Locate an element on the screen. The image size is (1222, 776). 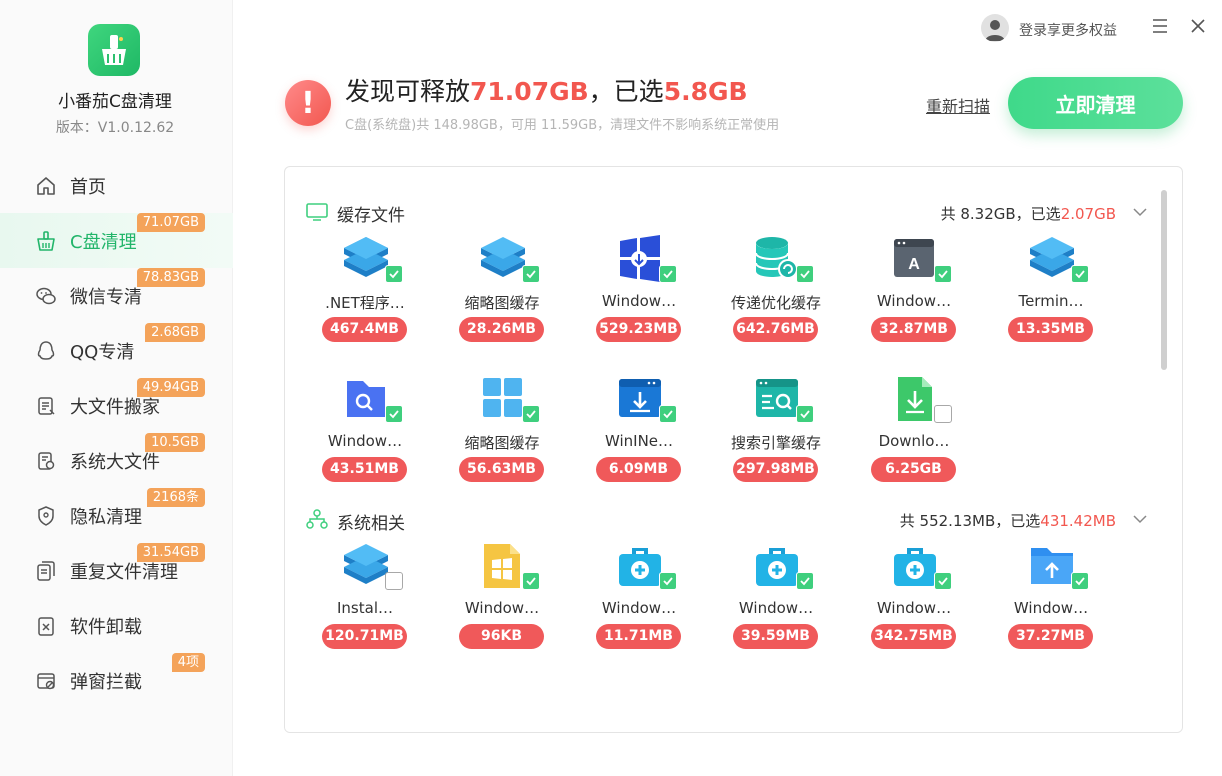
sidebar-item-home: 首页 is located at coordinates (116, 185).